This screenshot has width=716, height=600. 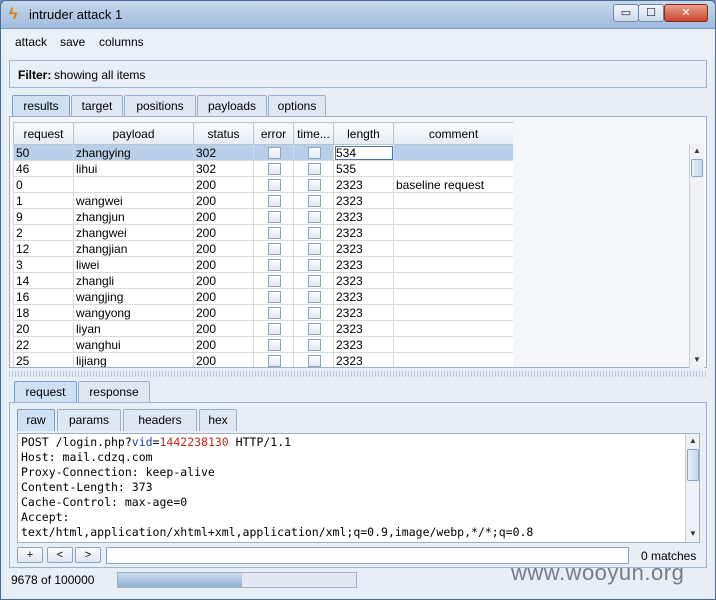 What do you see at coordinates (43, 184) in the screenshot?
I see `cell-request: 0` at bounding box center [43, 184].